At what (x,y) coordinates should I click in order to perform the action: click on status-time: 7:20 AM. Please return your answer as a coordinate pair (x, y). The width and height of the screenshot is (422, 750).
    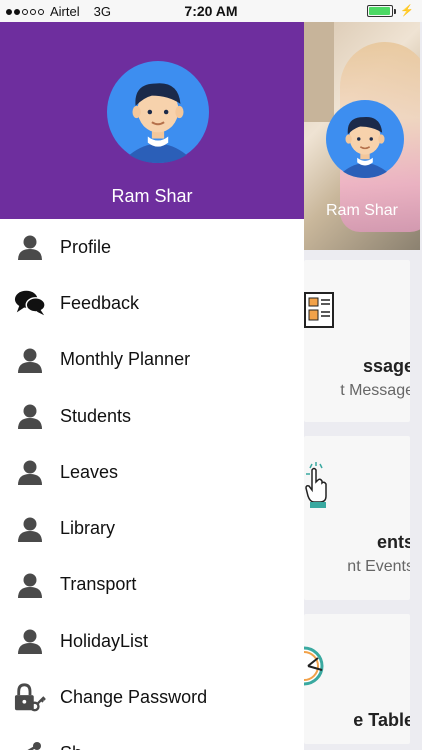
    Looking at the image, I should click on (211, 11).